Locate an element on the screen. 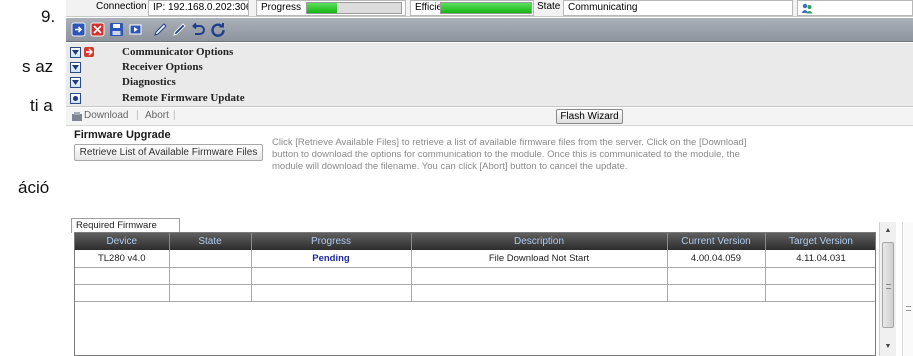 The width and height of the screenshot is (913, 356). progress-fill is located at coordinates (322, 8).